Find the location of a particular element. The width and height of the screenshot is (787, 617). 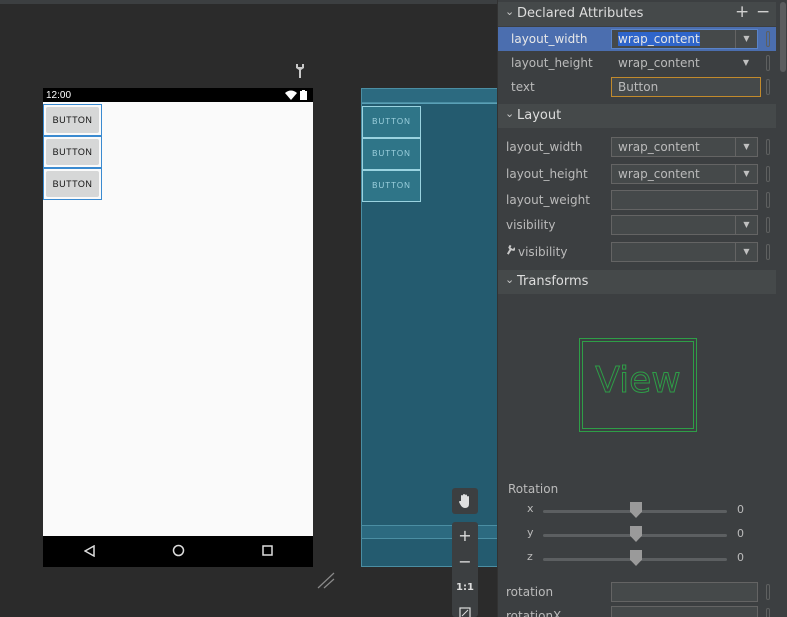

axis-label: y is located at coordinates (530, 532).